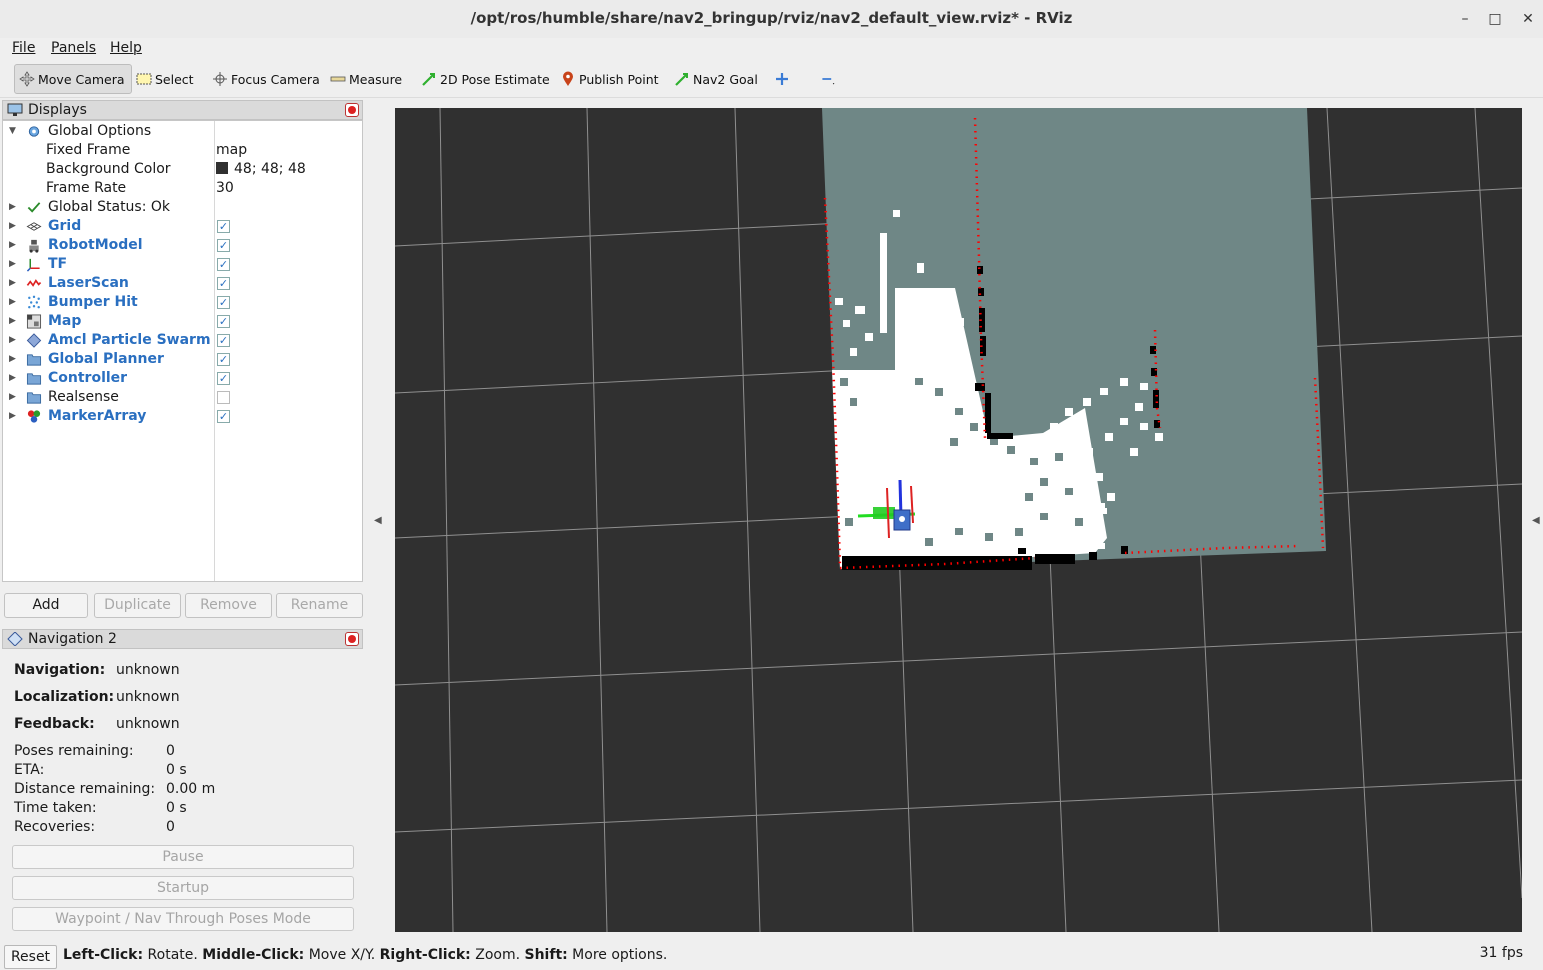  What do you see at coordinates (342, 955) in the screenshot?
I see `middle-click-desc: Move X/Y.` at bounding box center [342, 955].